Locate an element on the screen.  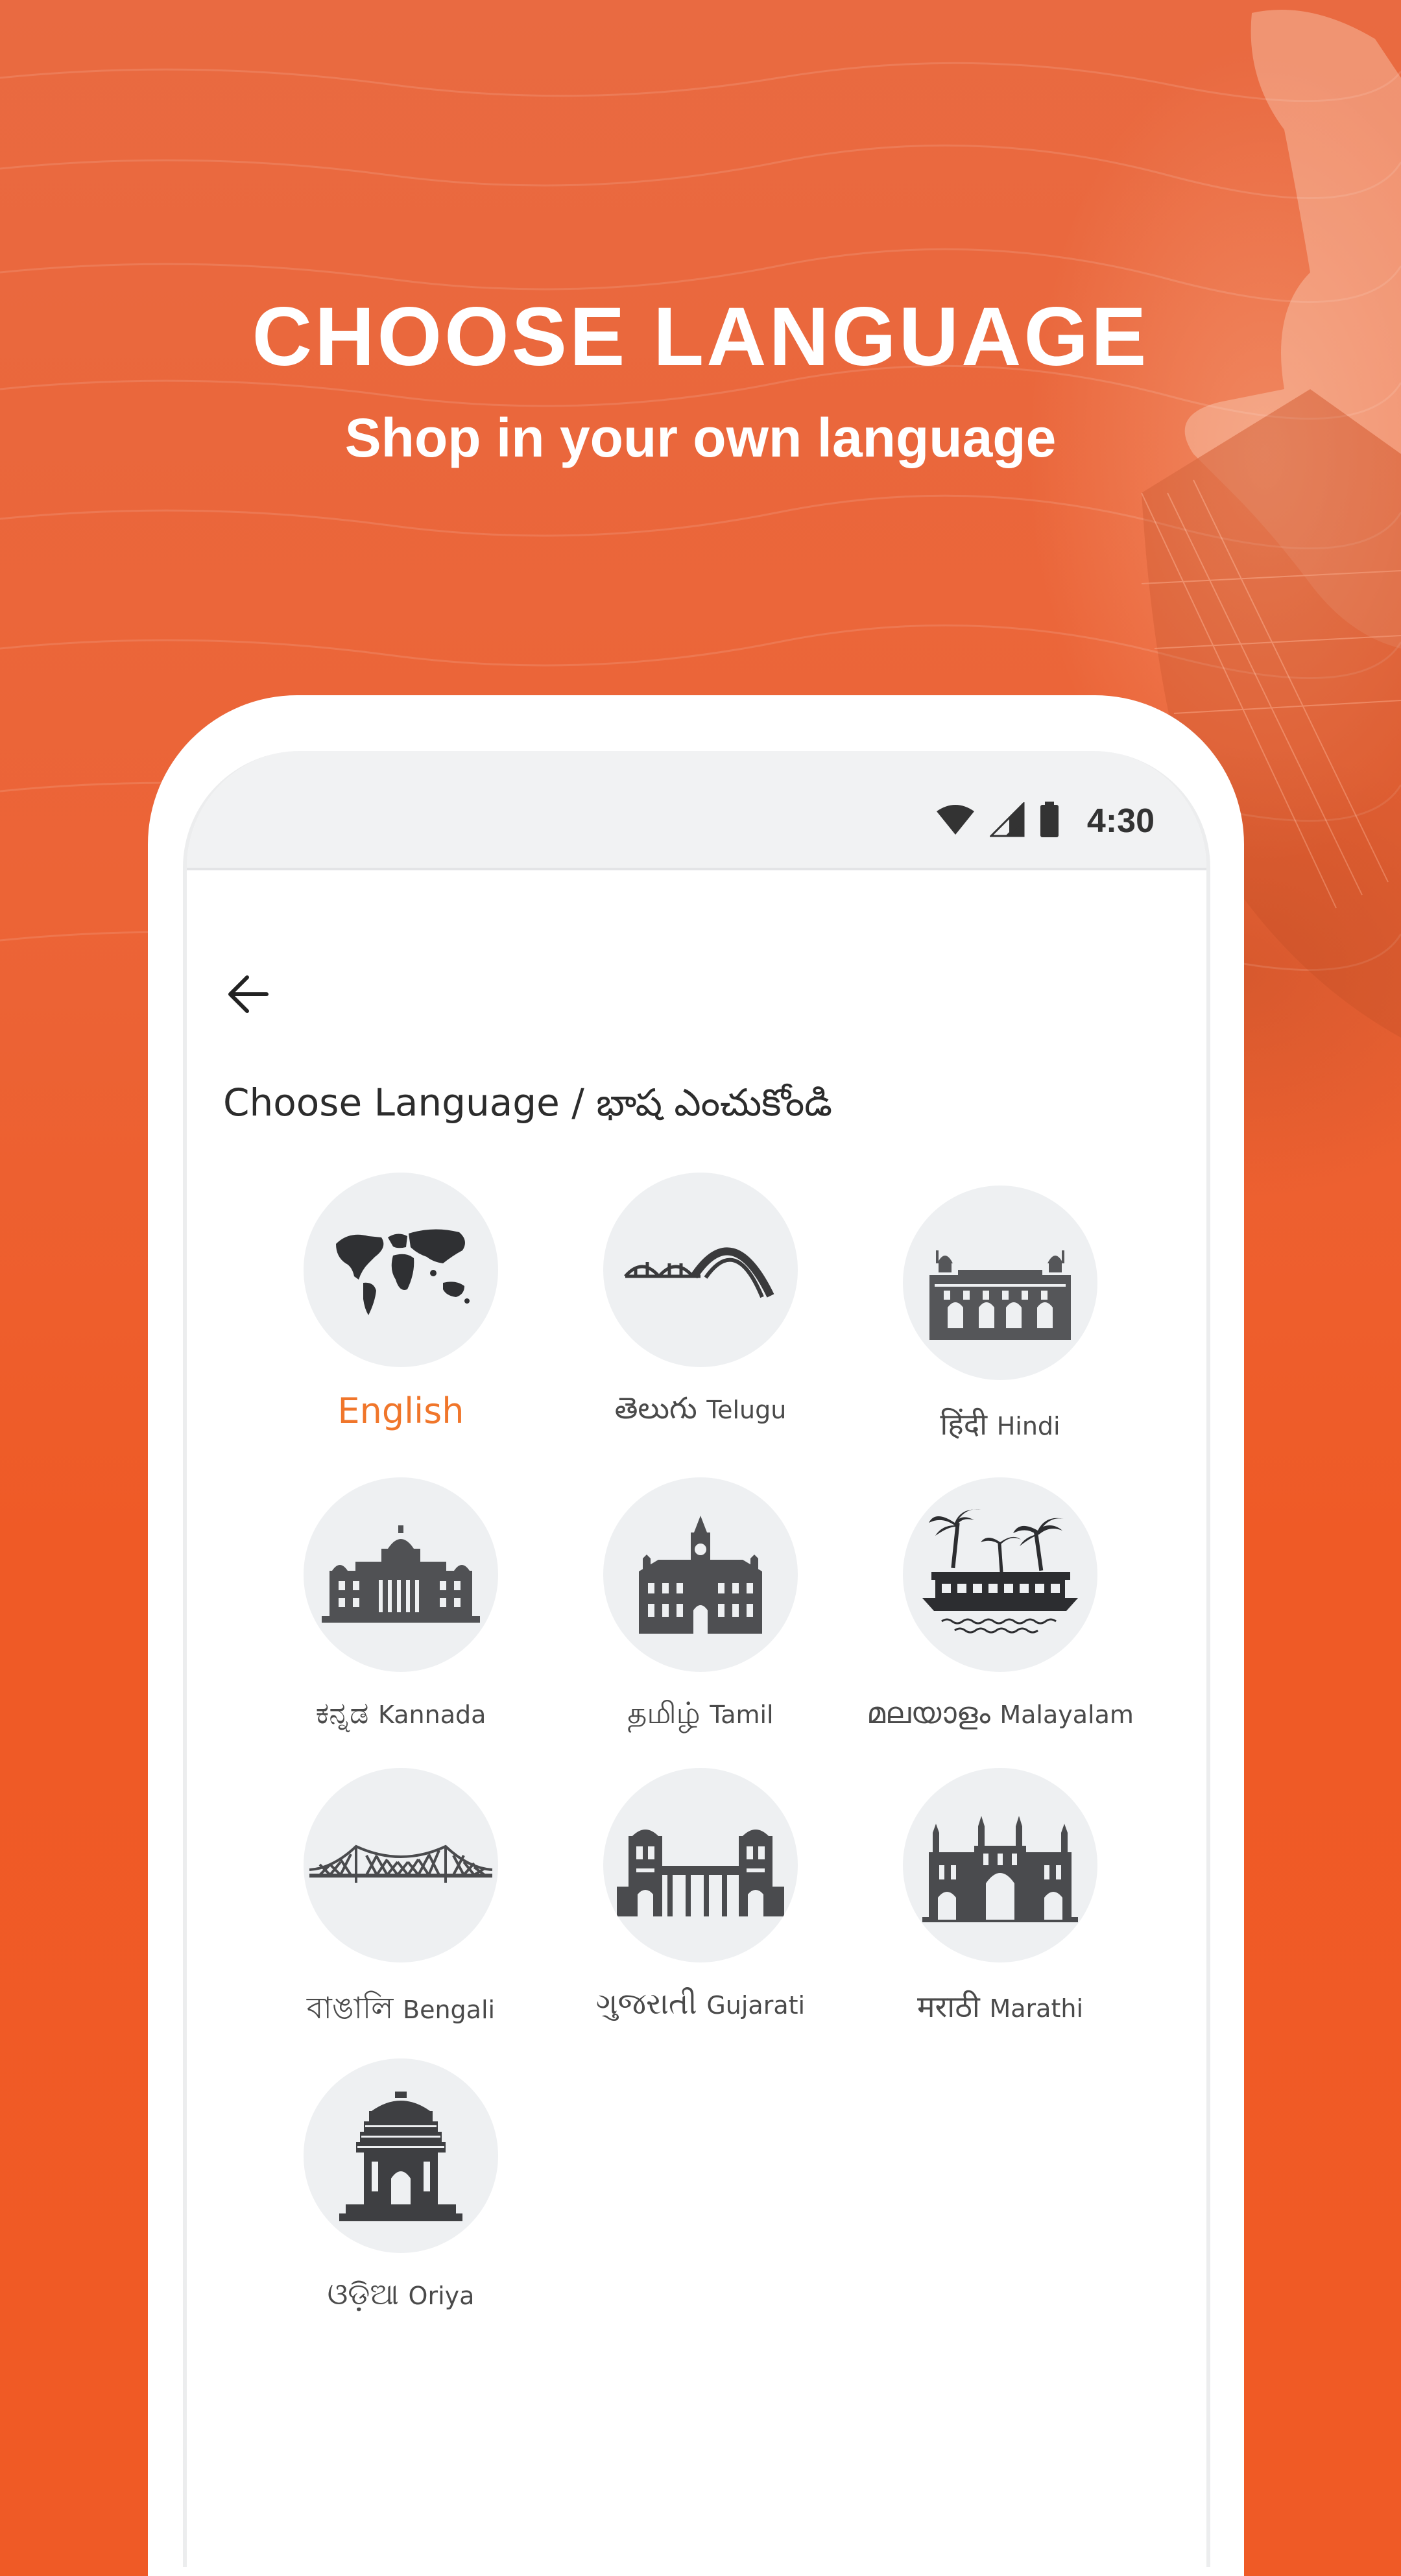
status-icons: 4:30 is located at coordinates (1045, 821).